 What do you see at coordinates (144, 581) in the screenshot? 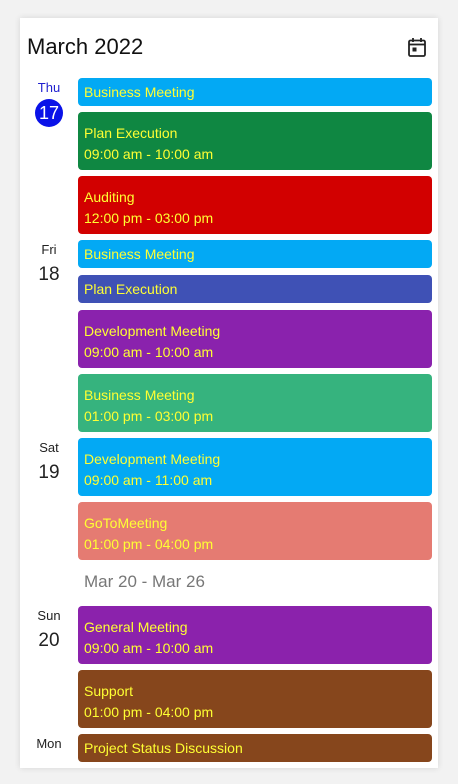
I see `week-separator: Mar 20 - Mar 26` at bounding box center [144, 581].